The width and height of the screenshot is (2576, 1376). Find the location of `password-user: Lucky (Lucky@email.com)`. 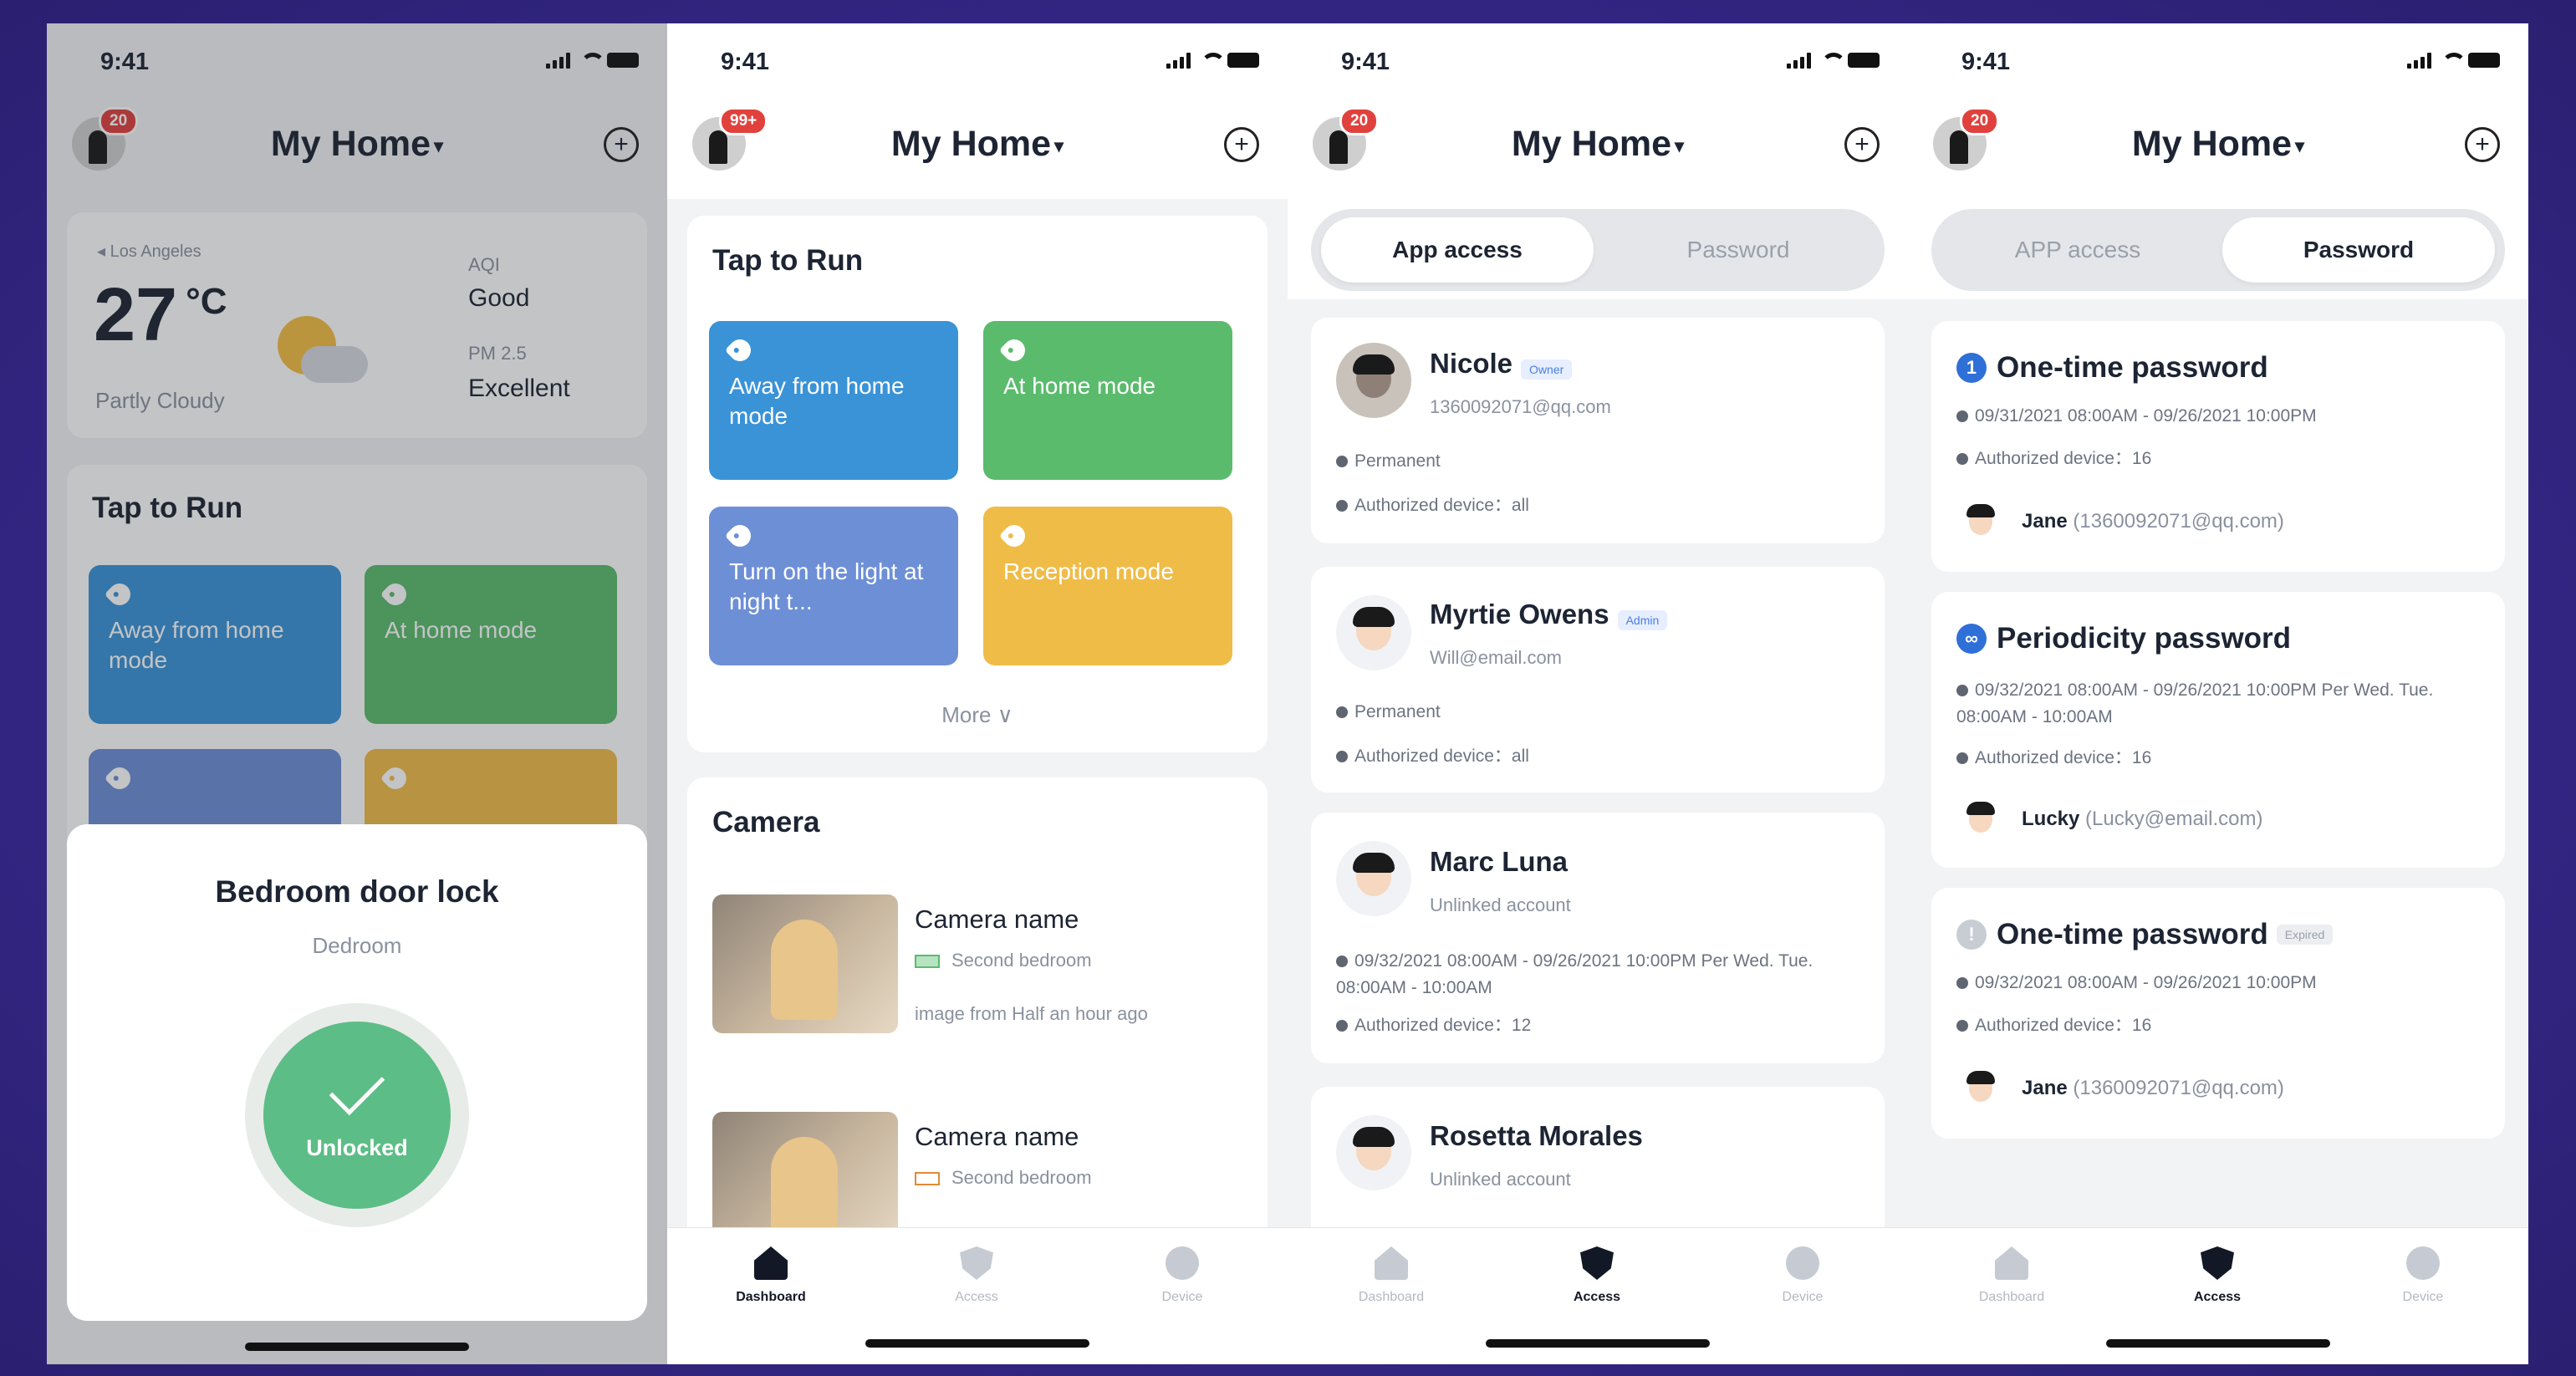

password-user: Lucky (Lucky@email.com) is located at coordinates (2143, 819).